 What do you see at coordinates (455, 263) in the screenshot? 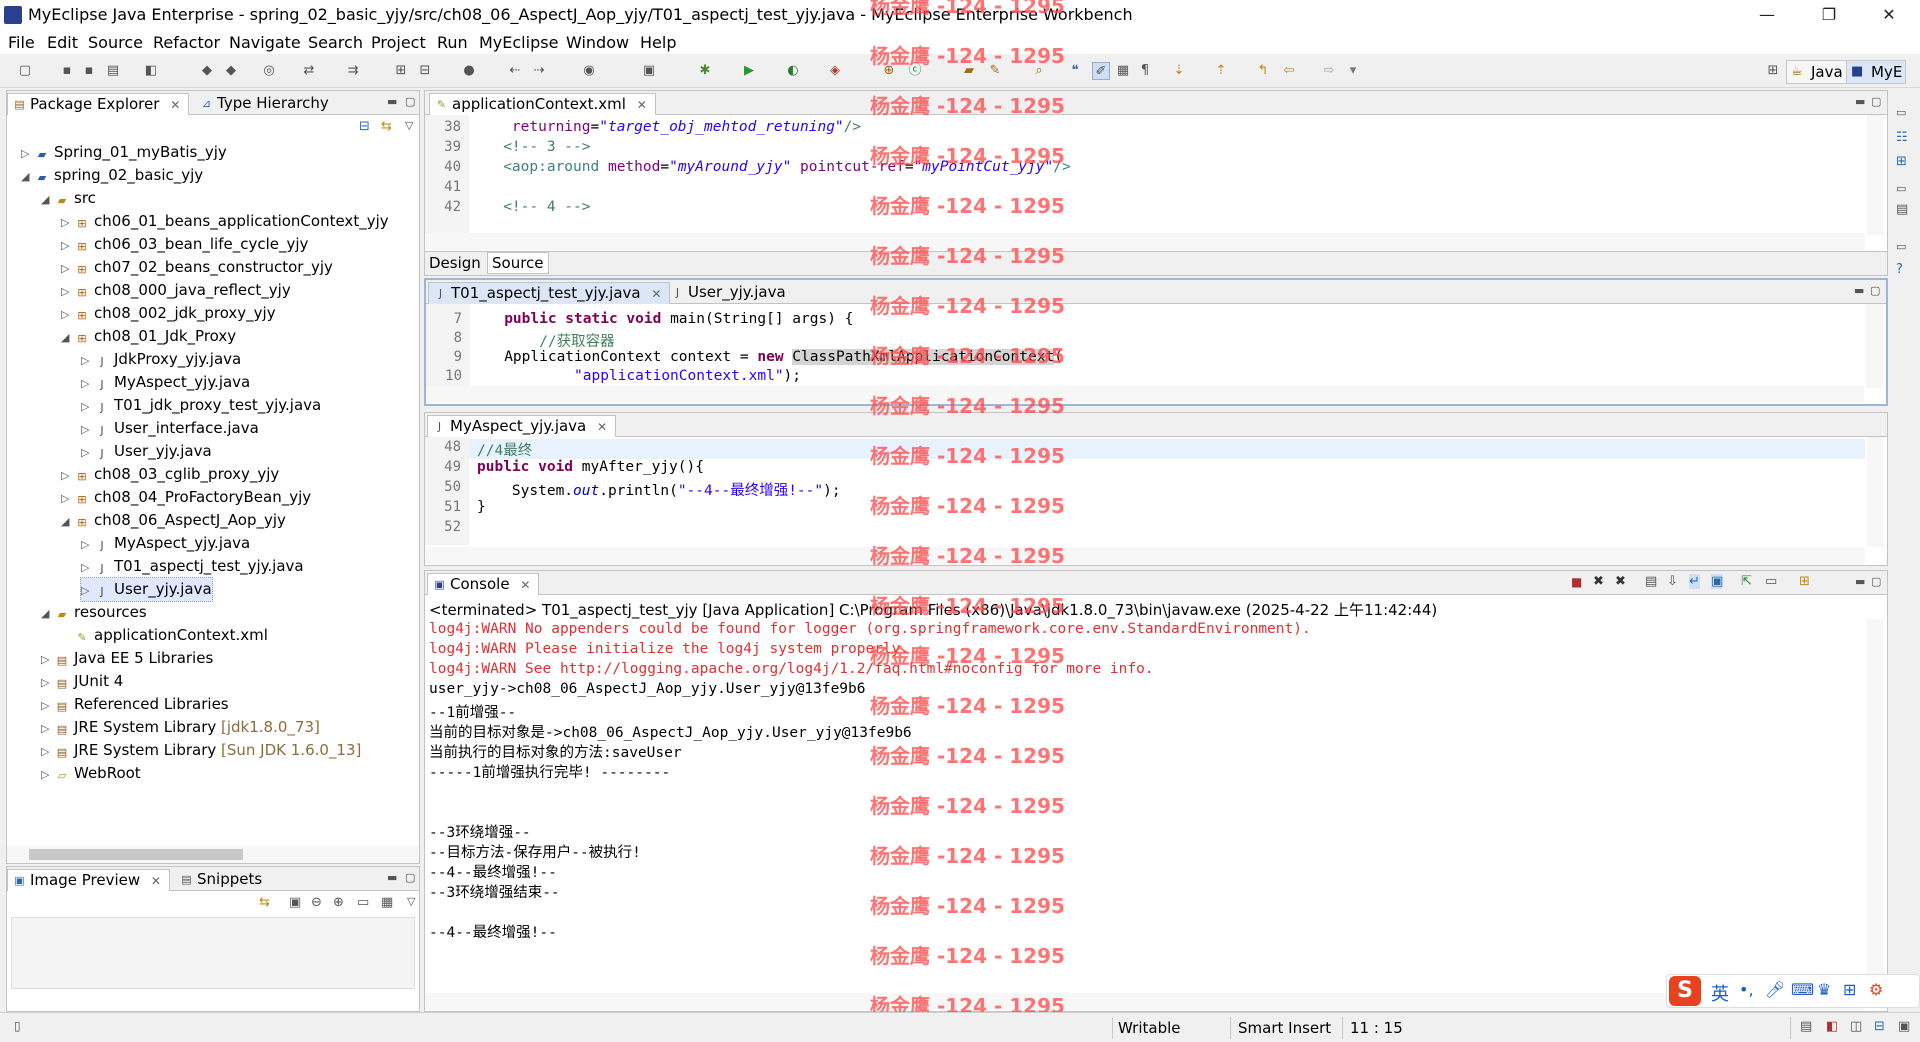
I see `tab-design: Design` at bounding box center [455, 263].